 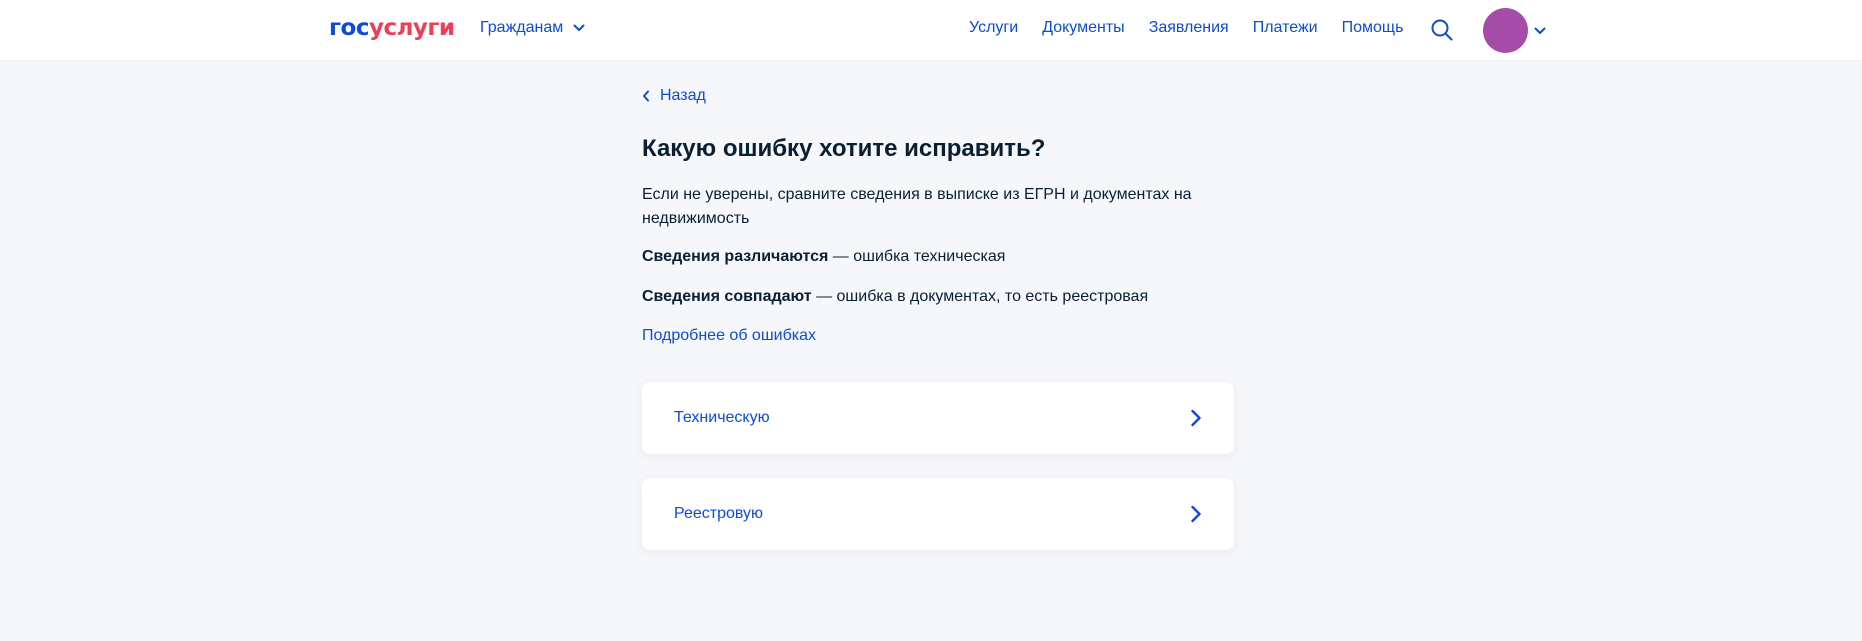 What do you see at coordinates (1083, 28) in the screenshot?
I see `nav-documents: Документы` at bounding box center [1083, 28].